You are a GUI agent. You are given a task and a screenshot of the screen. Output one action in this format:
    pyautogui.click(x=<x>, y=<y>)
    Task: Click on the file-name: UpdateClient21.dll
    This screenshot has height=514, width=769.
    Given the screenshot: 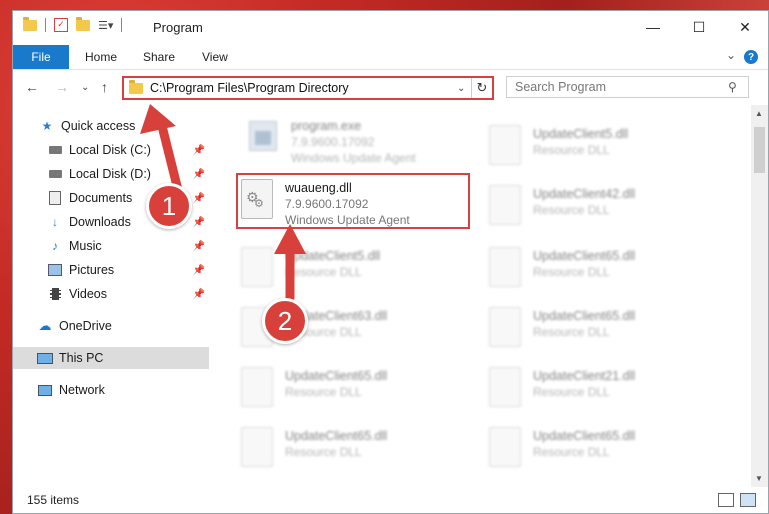 What is the action you would take?
    pyautogui.click(x=584, y=376)
    